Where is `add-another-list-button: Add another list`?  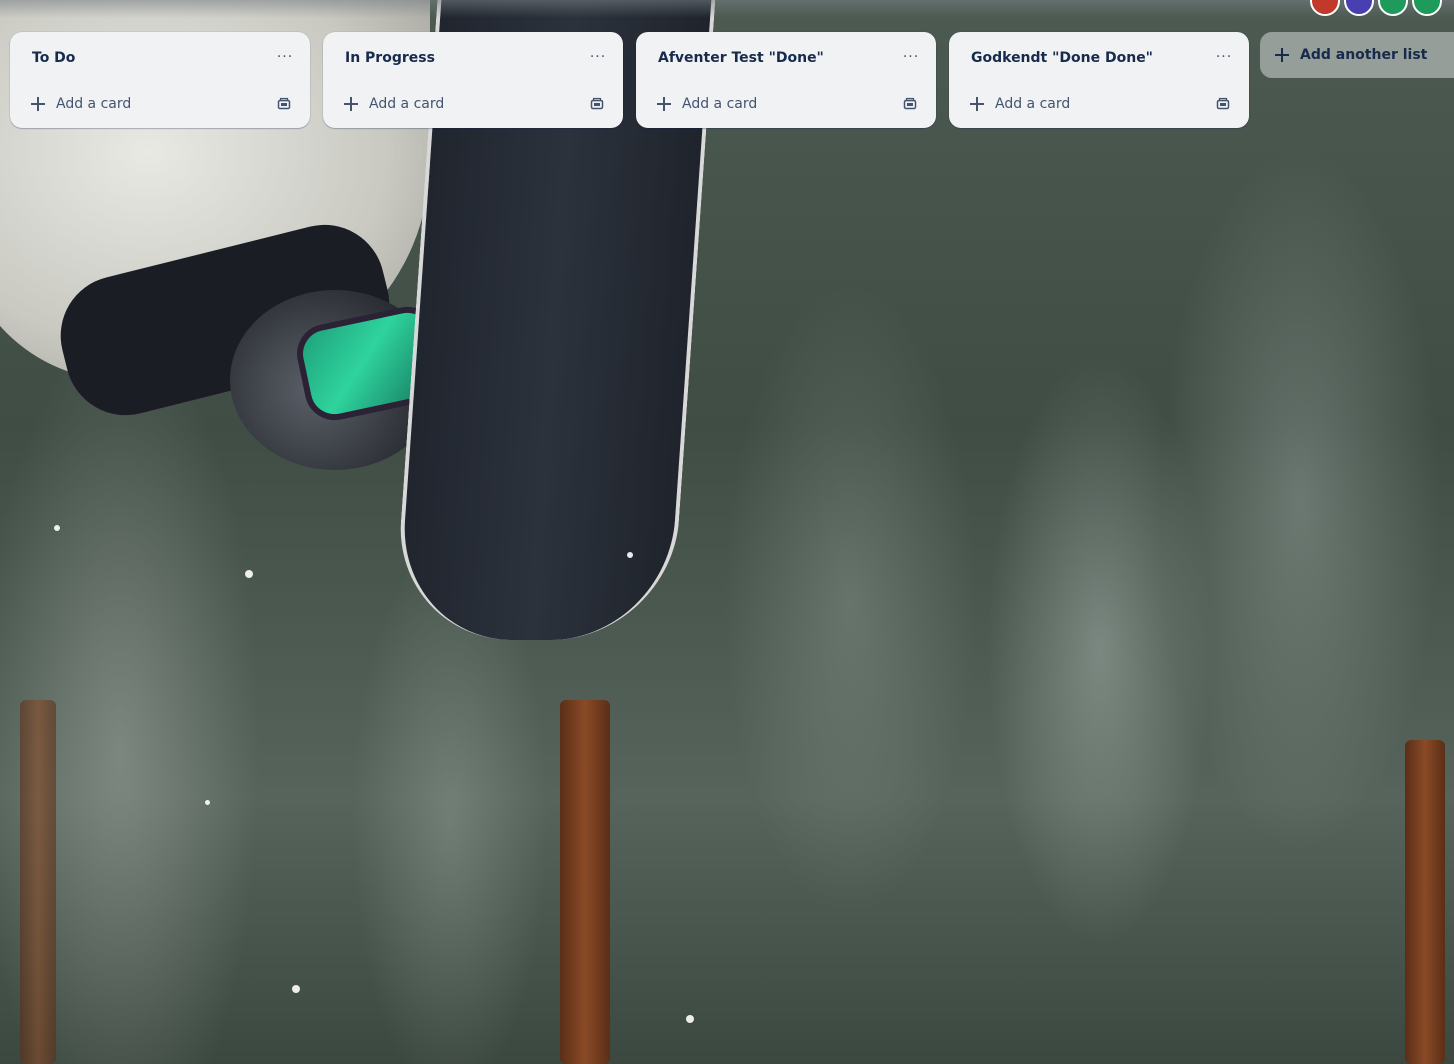
add-another-list-button: Add another list is located at coordinates (1357, 55).